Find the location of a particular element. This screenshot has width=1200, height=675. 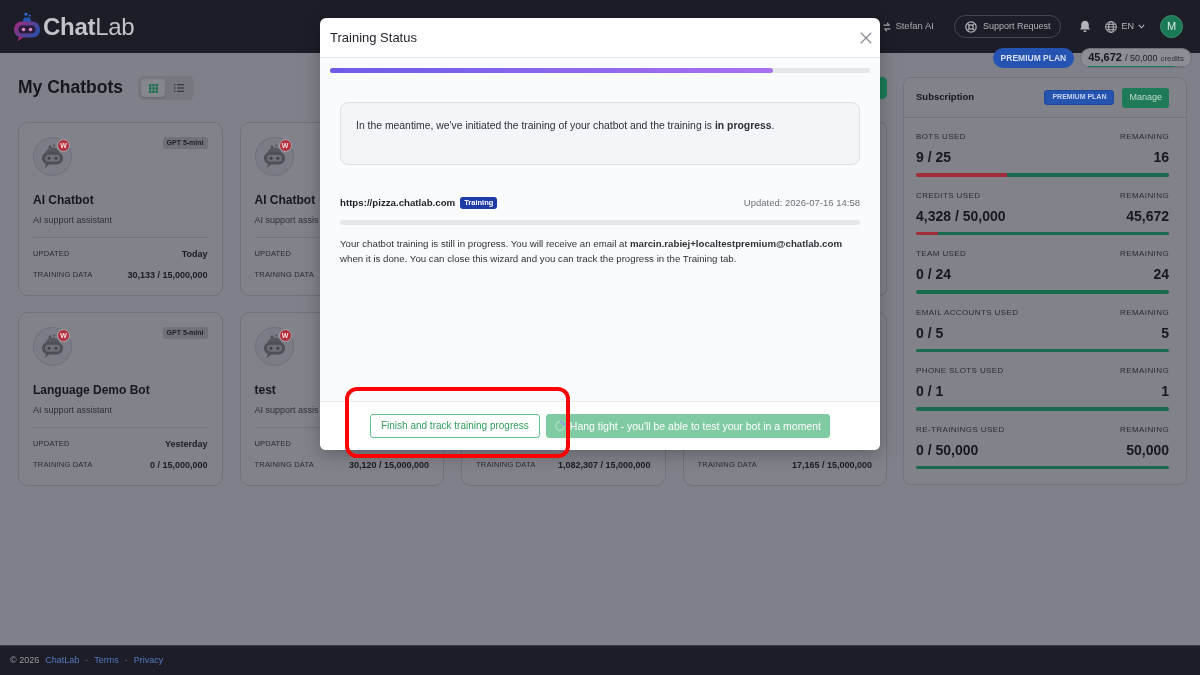

updated-time: Updated: 2026-07-16 14:58 is located at coordinates (801, 202).